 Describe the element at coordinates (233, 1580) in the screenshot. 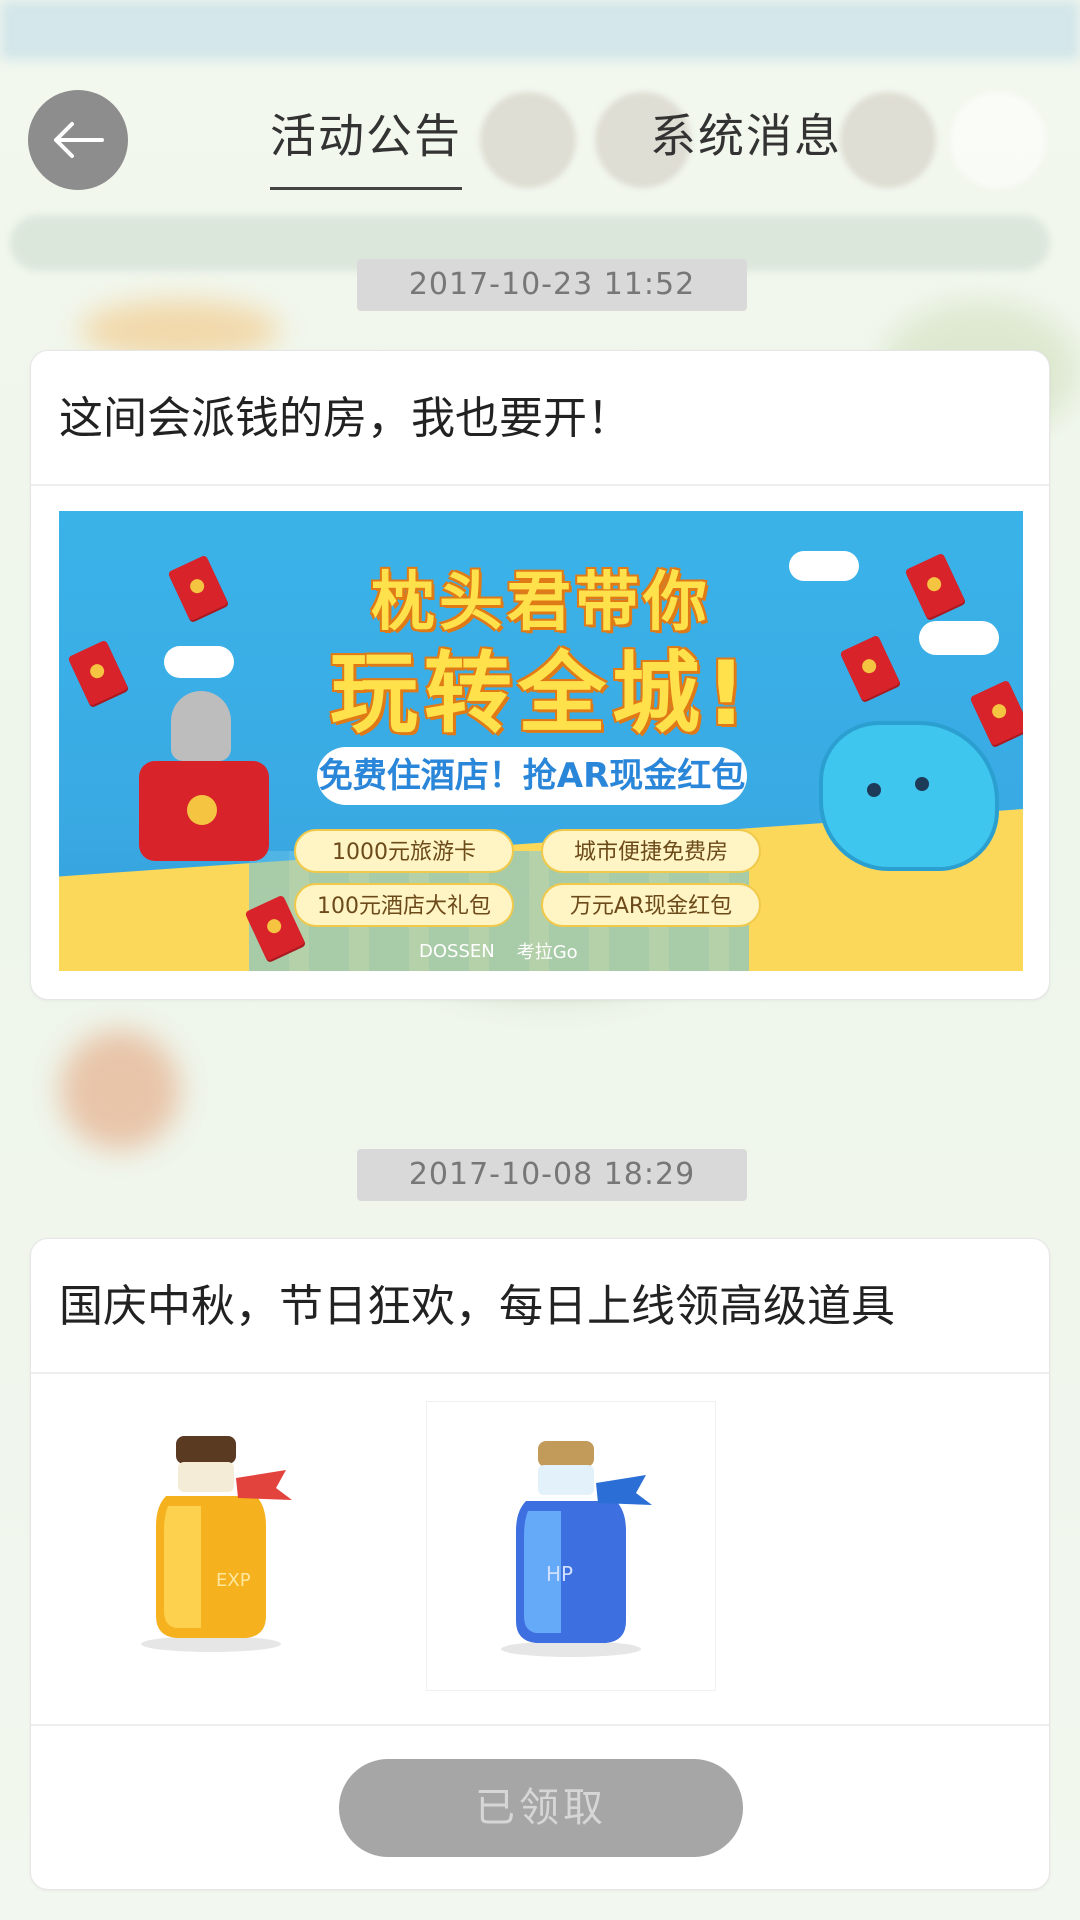

I see `svg-text: EXP` at that location.